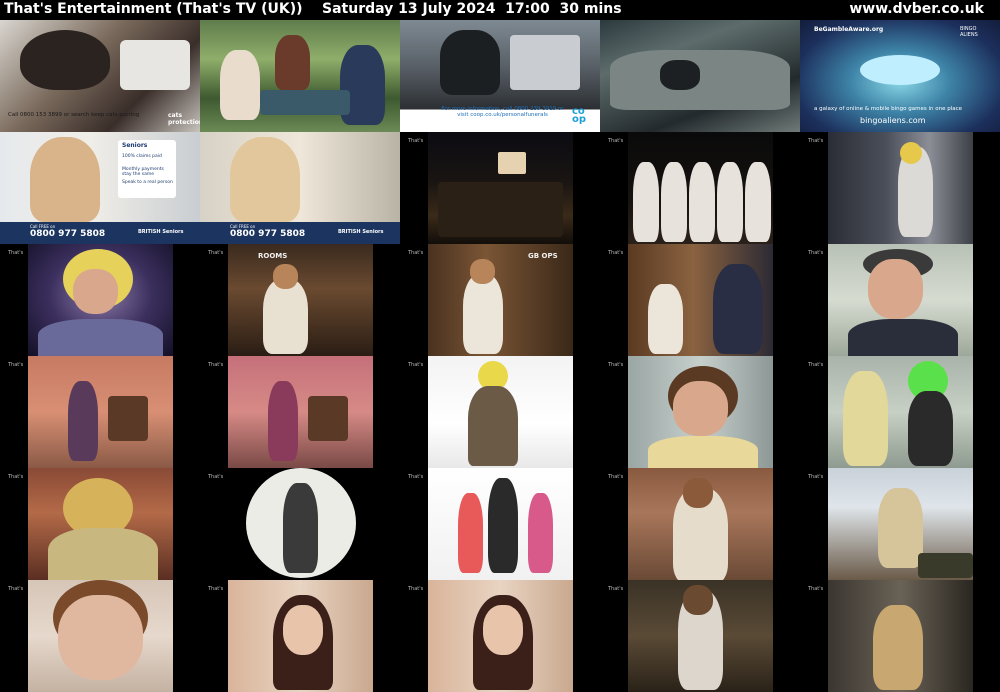  What do you see at coordinates (916, 10) in the screenshot?
I see `site-link: www.dvber.co.uk` at bounding box center [916, 10].